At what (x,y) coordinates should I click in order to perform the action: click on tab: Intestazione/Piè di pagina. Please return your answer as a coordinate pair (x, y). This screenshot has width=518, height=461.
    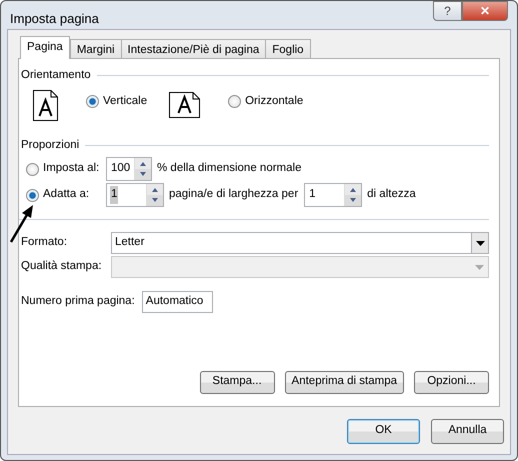
    Looking at the image, I should click on (193, 48).